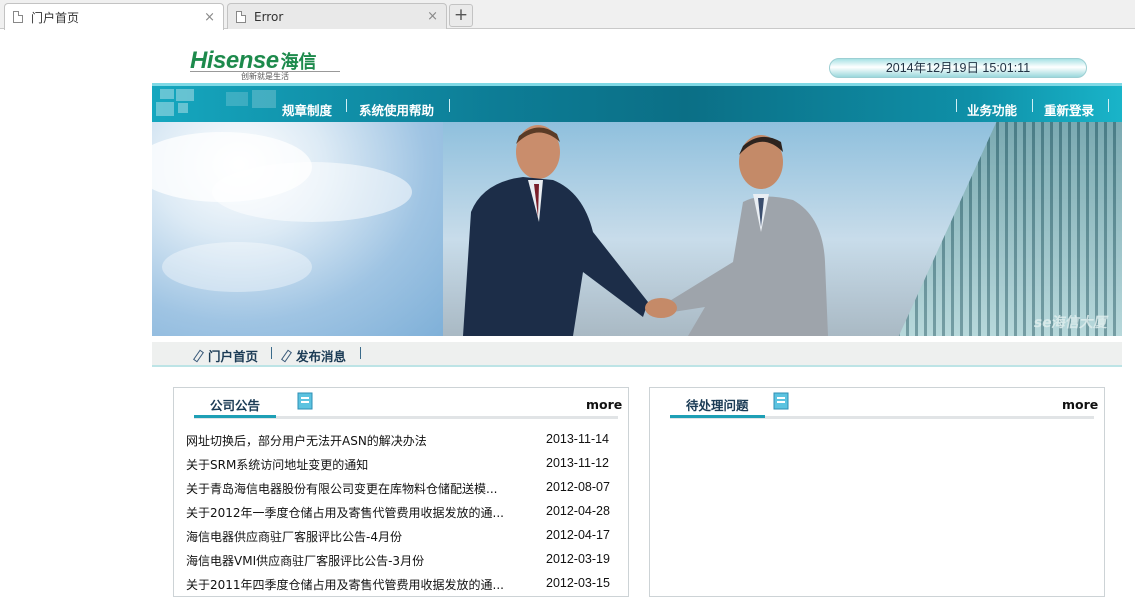 The width and height of the screenshot is (1135, 597). I want to click on new-tab-button: +, so click(461, 15).